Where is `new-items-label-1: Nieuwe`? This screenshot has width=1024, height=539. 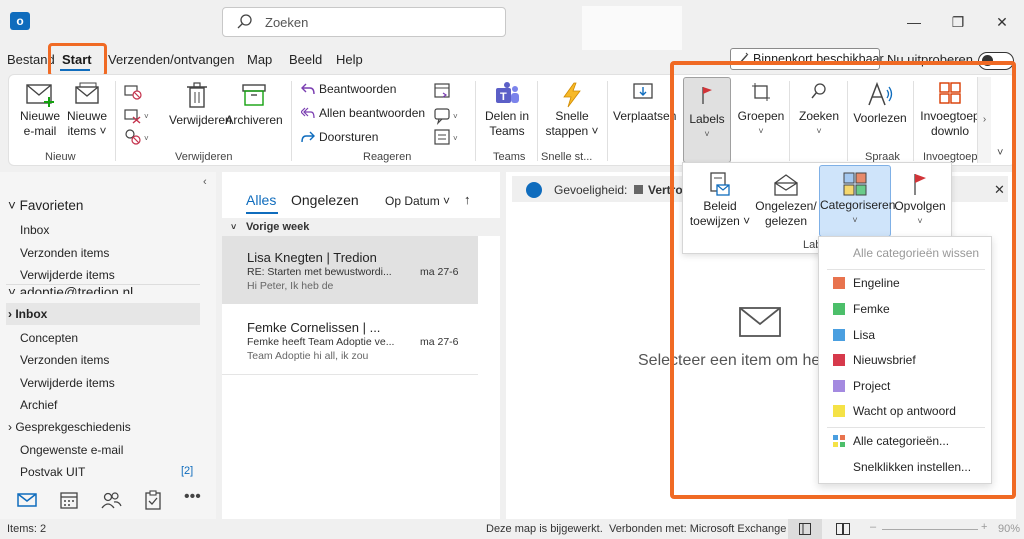 new-items-label-1: Nieuwe is located at coordinates (87, 116).